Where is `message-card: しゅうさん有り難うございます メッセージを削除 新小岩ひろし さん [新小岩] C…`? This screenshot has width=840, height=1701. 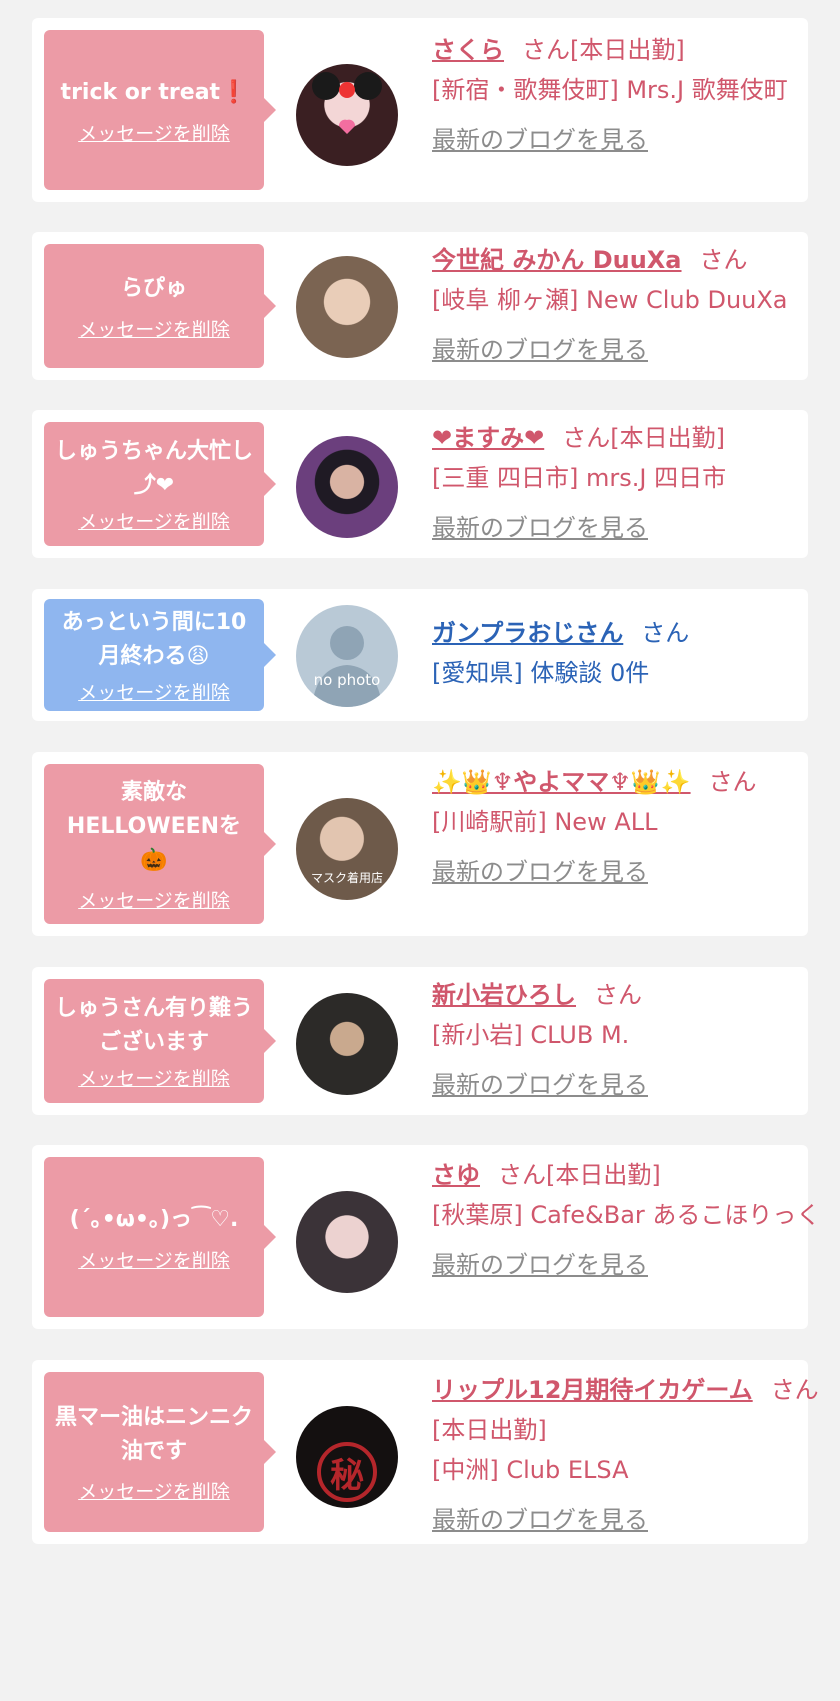 message-card: しゅうさん有り難うございます メッセージを削除 新小岩ひろし さん [新小岩] C… is located at coordinates (420, 1041).